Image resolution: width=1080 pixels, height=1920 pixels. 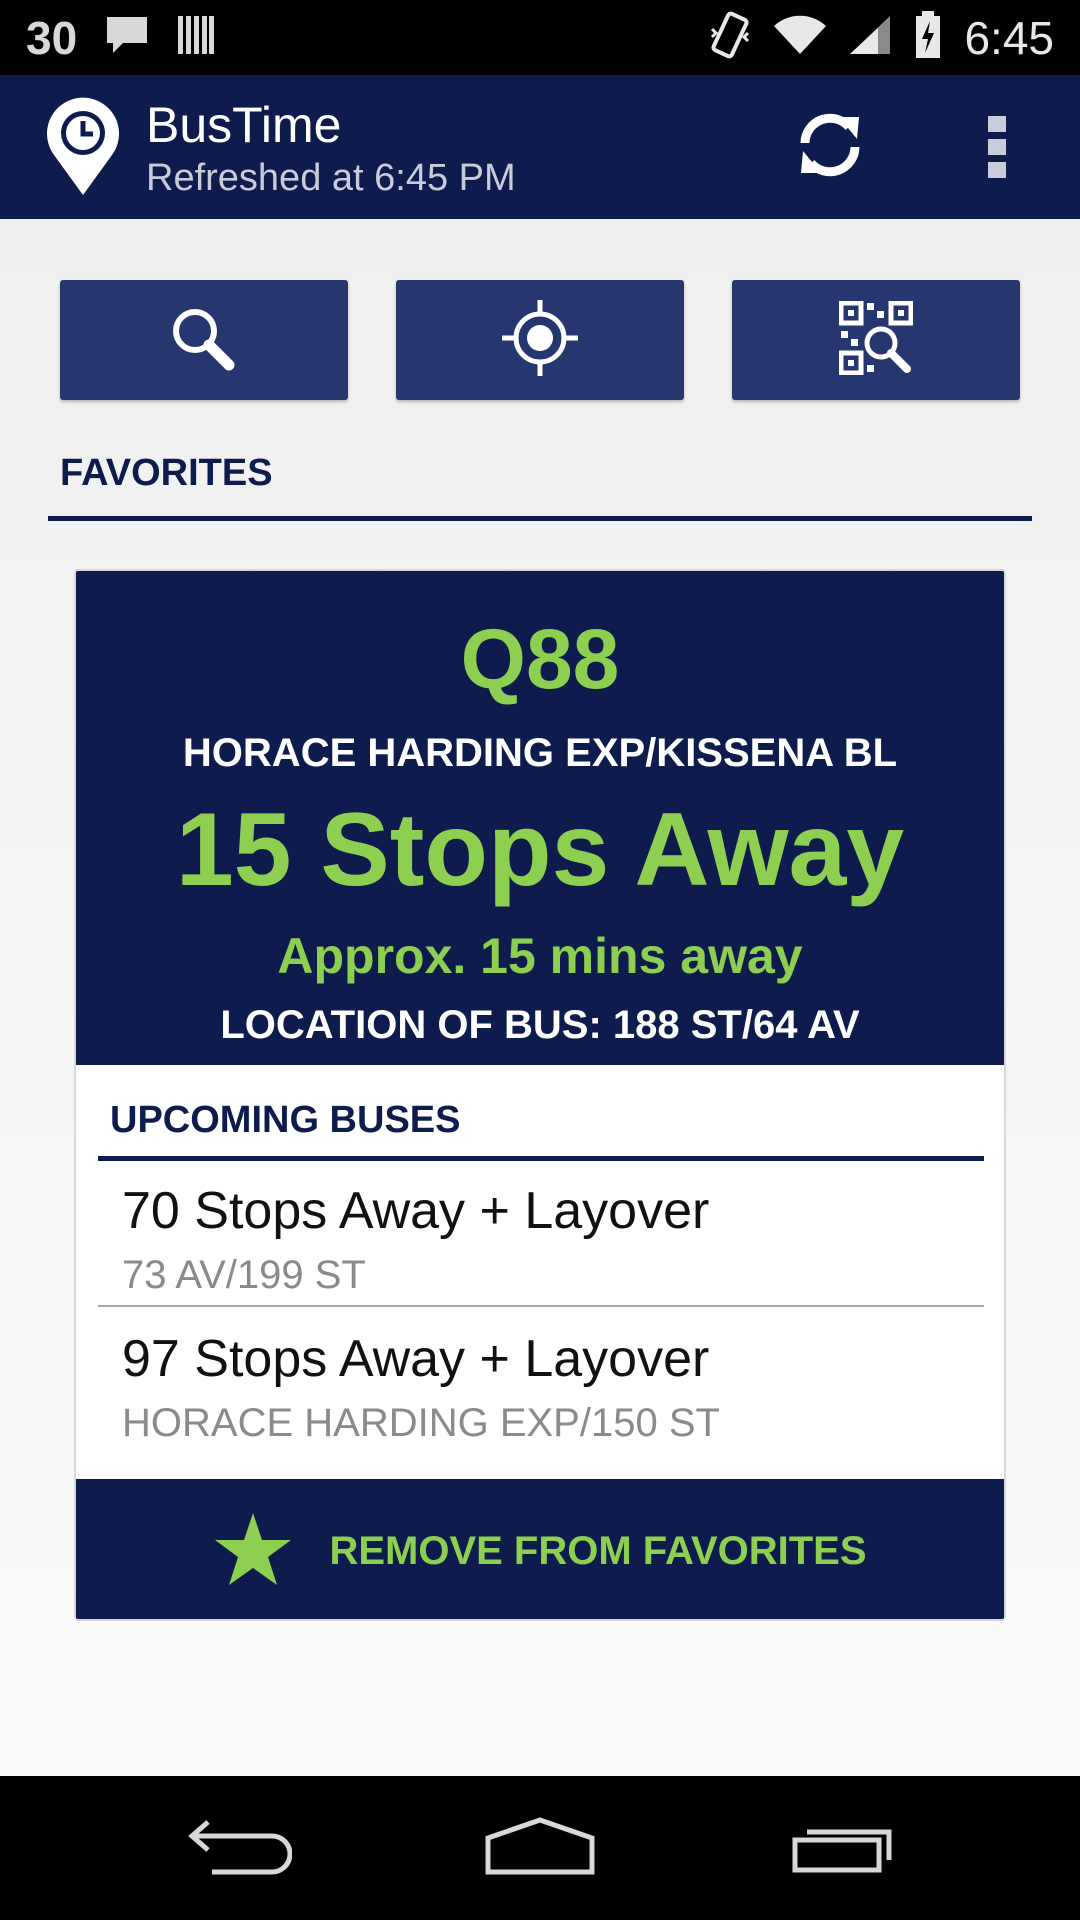 I want to click on upcoming-buses-header: UPCOMING BUSES, so click(x=285, y=1120).